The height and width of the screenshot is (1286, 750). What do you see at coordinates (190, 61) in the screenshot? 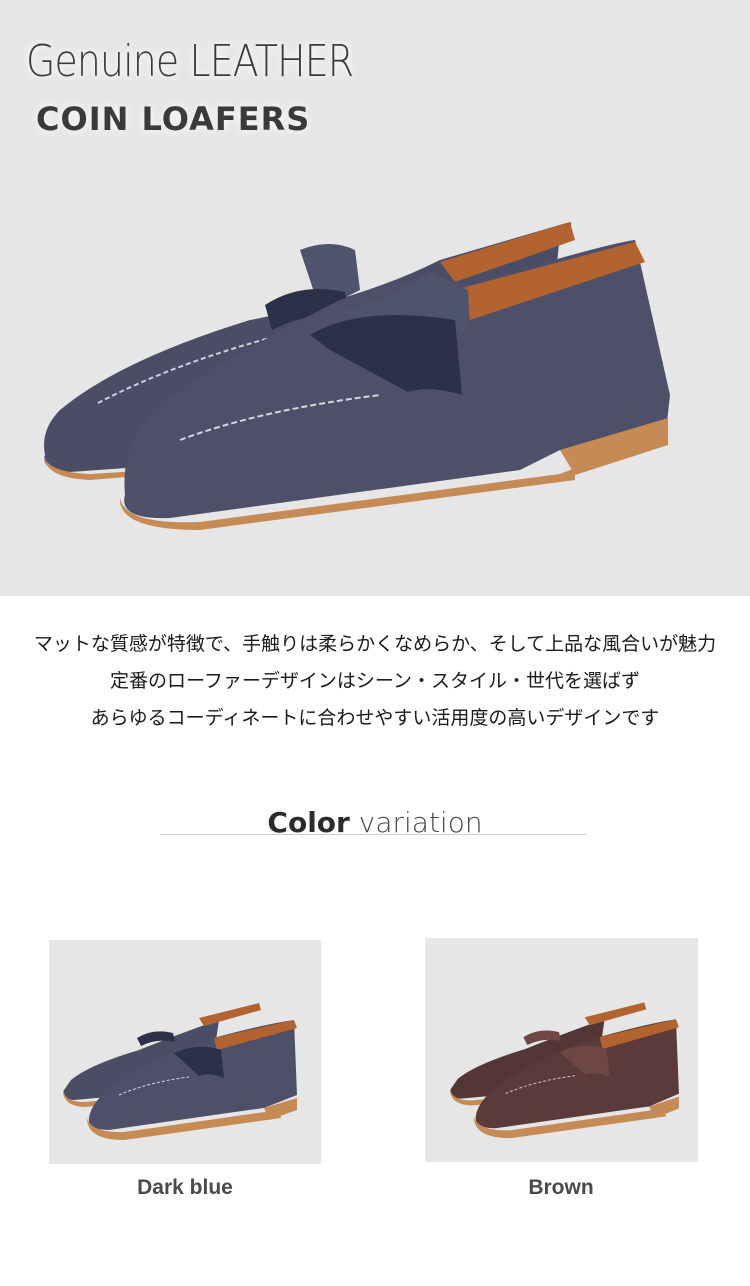
I see `hero-title: Genuine LEATHER` at bounding box center [190, 61].